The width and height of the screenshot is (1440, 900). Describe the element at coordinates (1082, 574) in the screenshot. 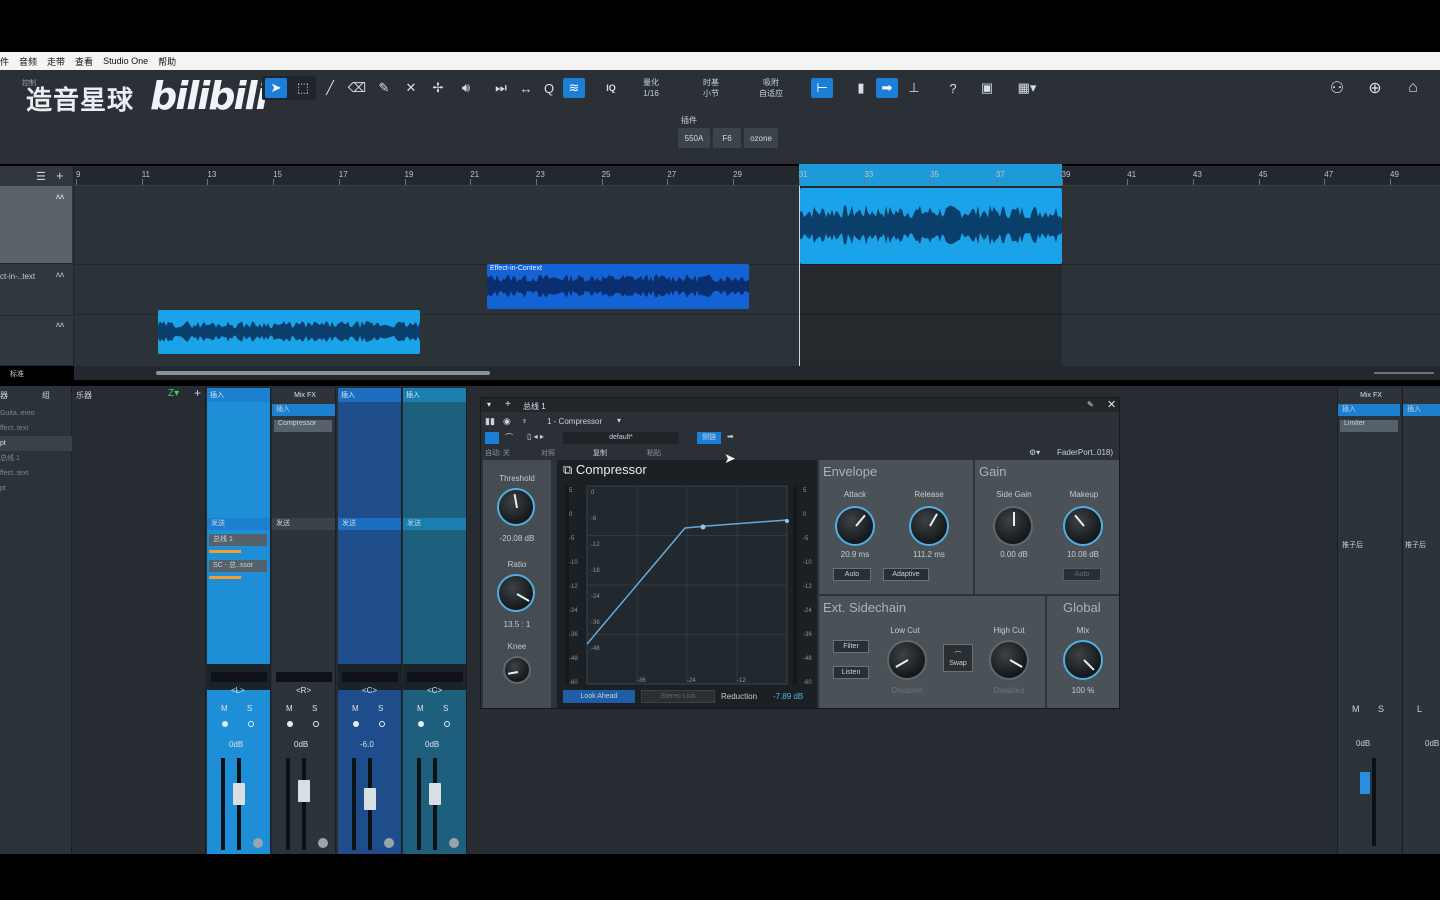

I see `gain-auto-button: Auto` at that location.